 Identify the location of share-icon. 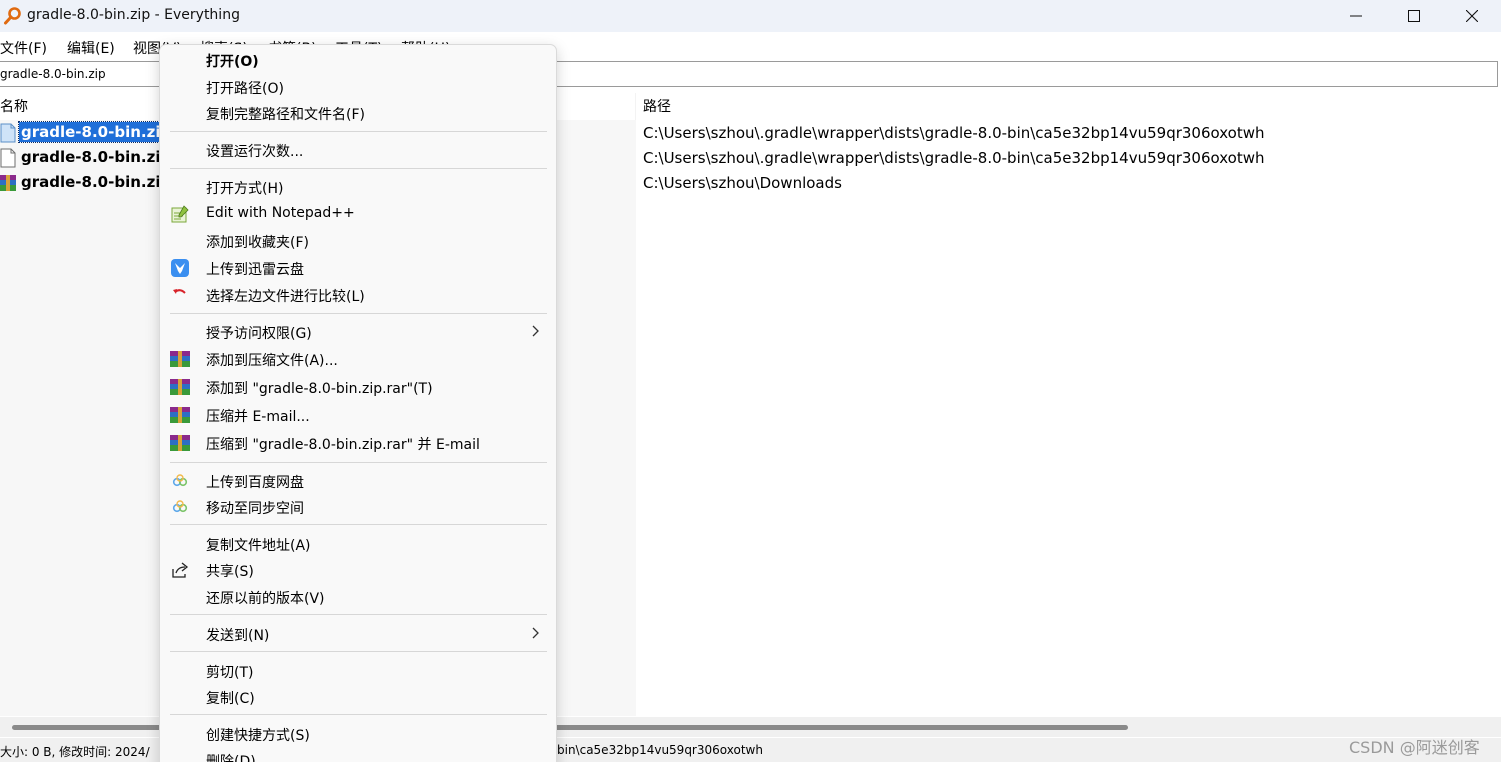
(180, 570).